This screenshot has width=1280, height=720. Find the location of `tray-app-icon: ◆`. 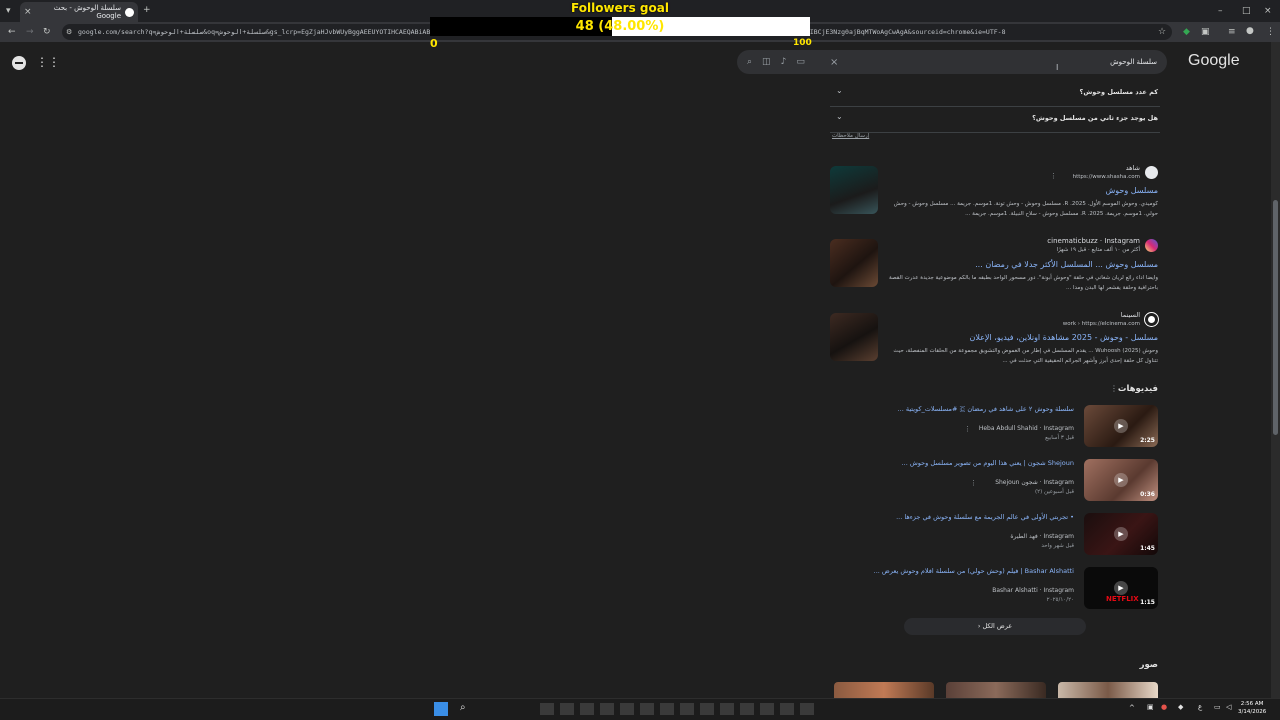

tray-app-icon: ◆ is located at coordinates (1180, 707).